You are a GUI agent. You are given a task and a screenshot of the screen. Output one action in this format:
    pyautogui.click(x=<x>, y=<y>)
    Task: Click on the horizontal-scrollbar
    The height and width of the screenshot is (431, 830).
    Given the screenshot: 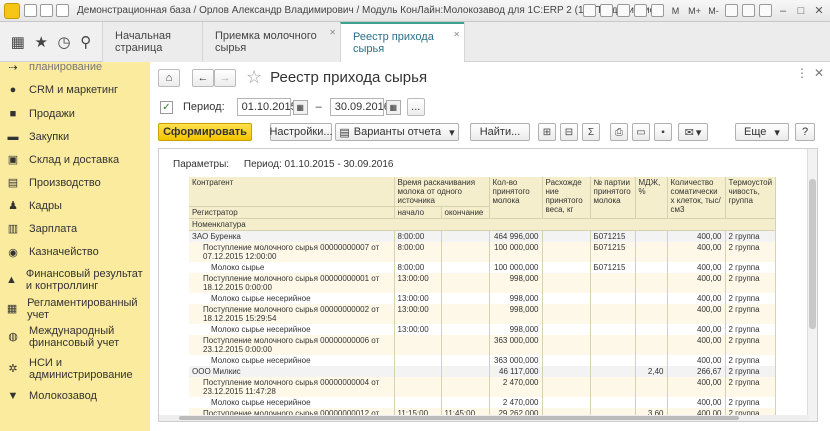 What is the action you would take?
    pyautogui.click(x=484, y=418)
    